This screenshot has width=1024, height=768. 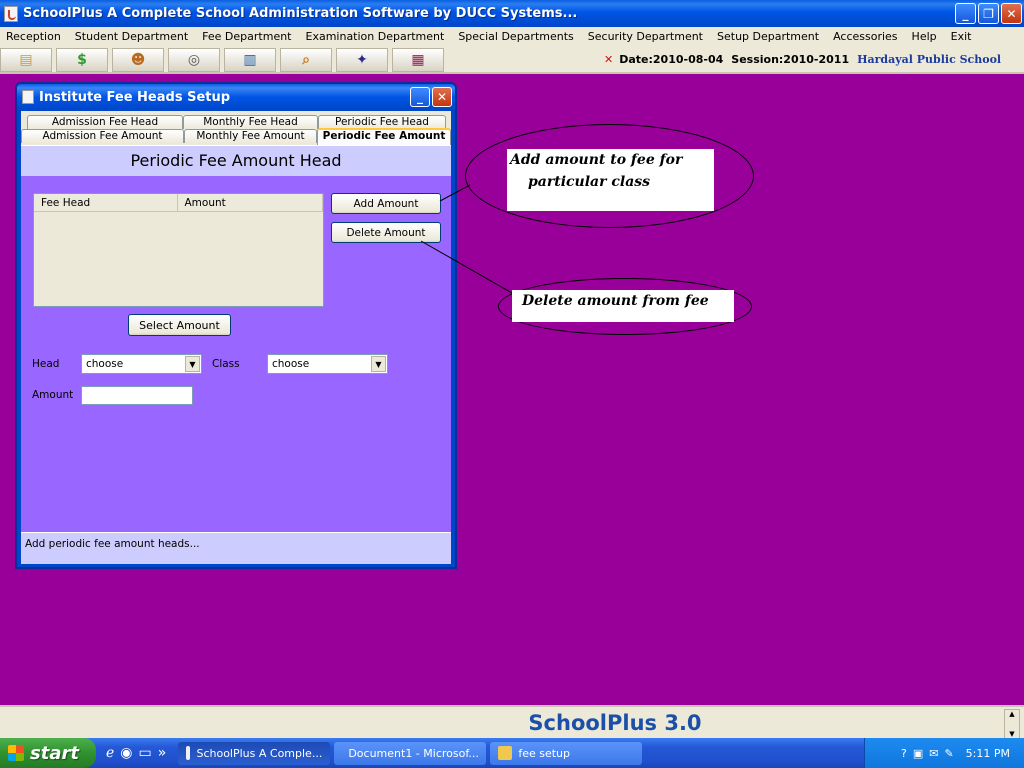 What do you see at coordinates (54, 753) in the screenshot?
I see `start-label: start` at bounding box center [54, 753].